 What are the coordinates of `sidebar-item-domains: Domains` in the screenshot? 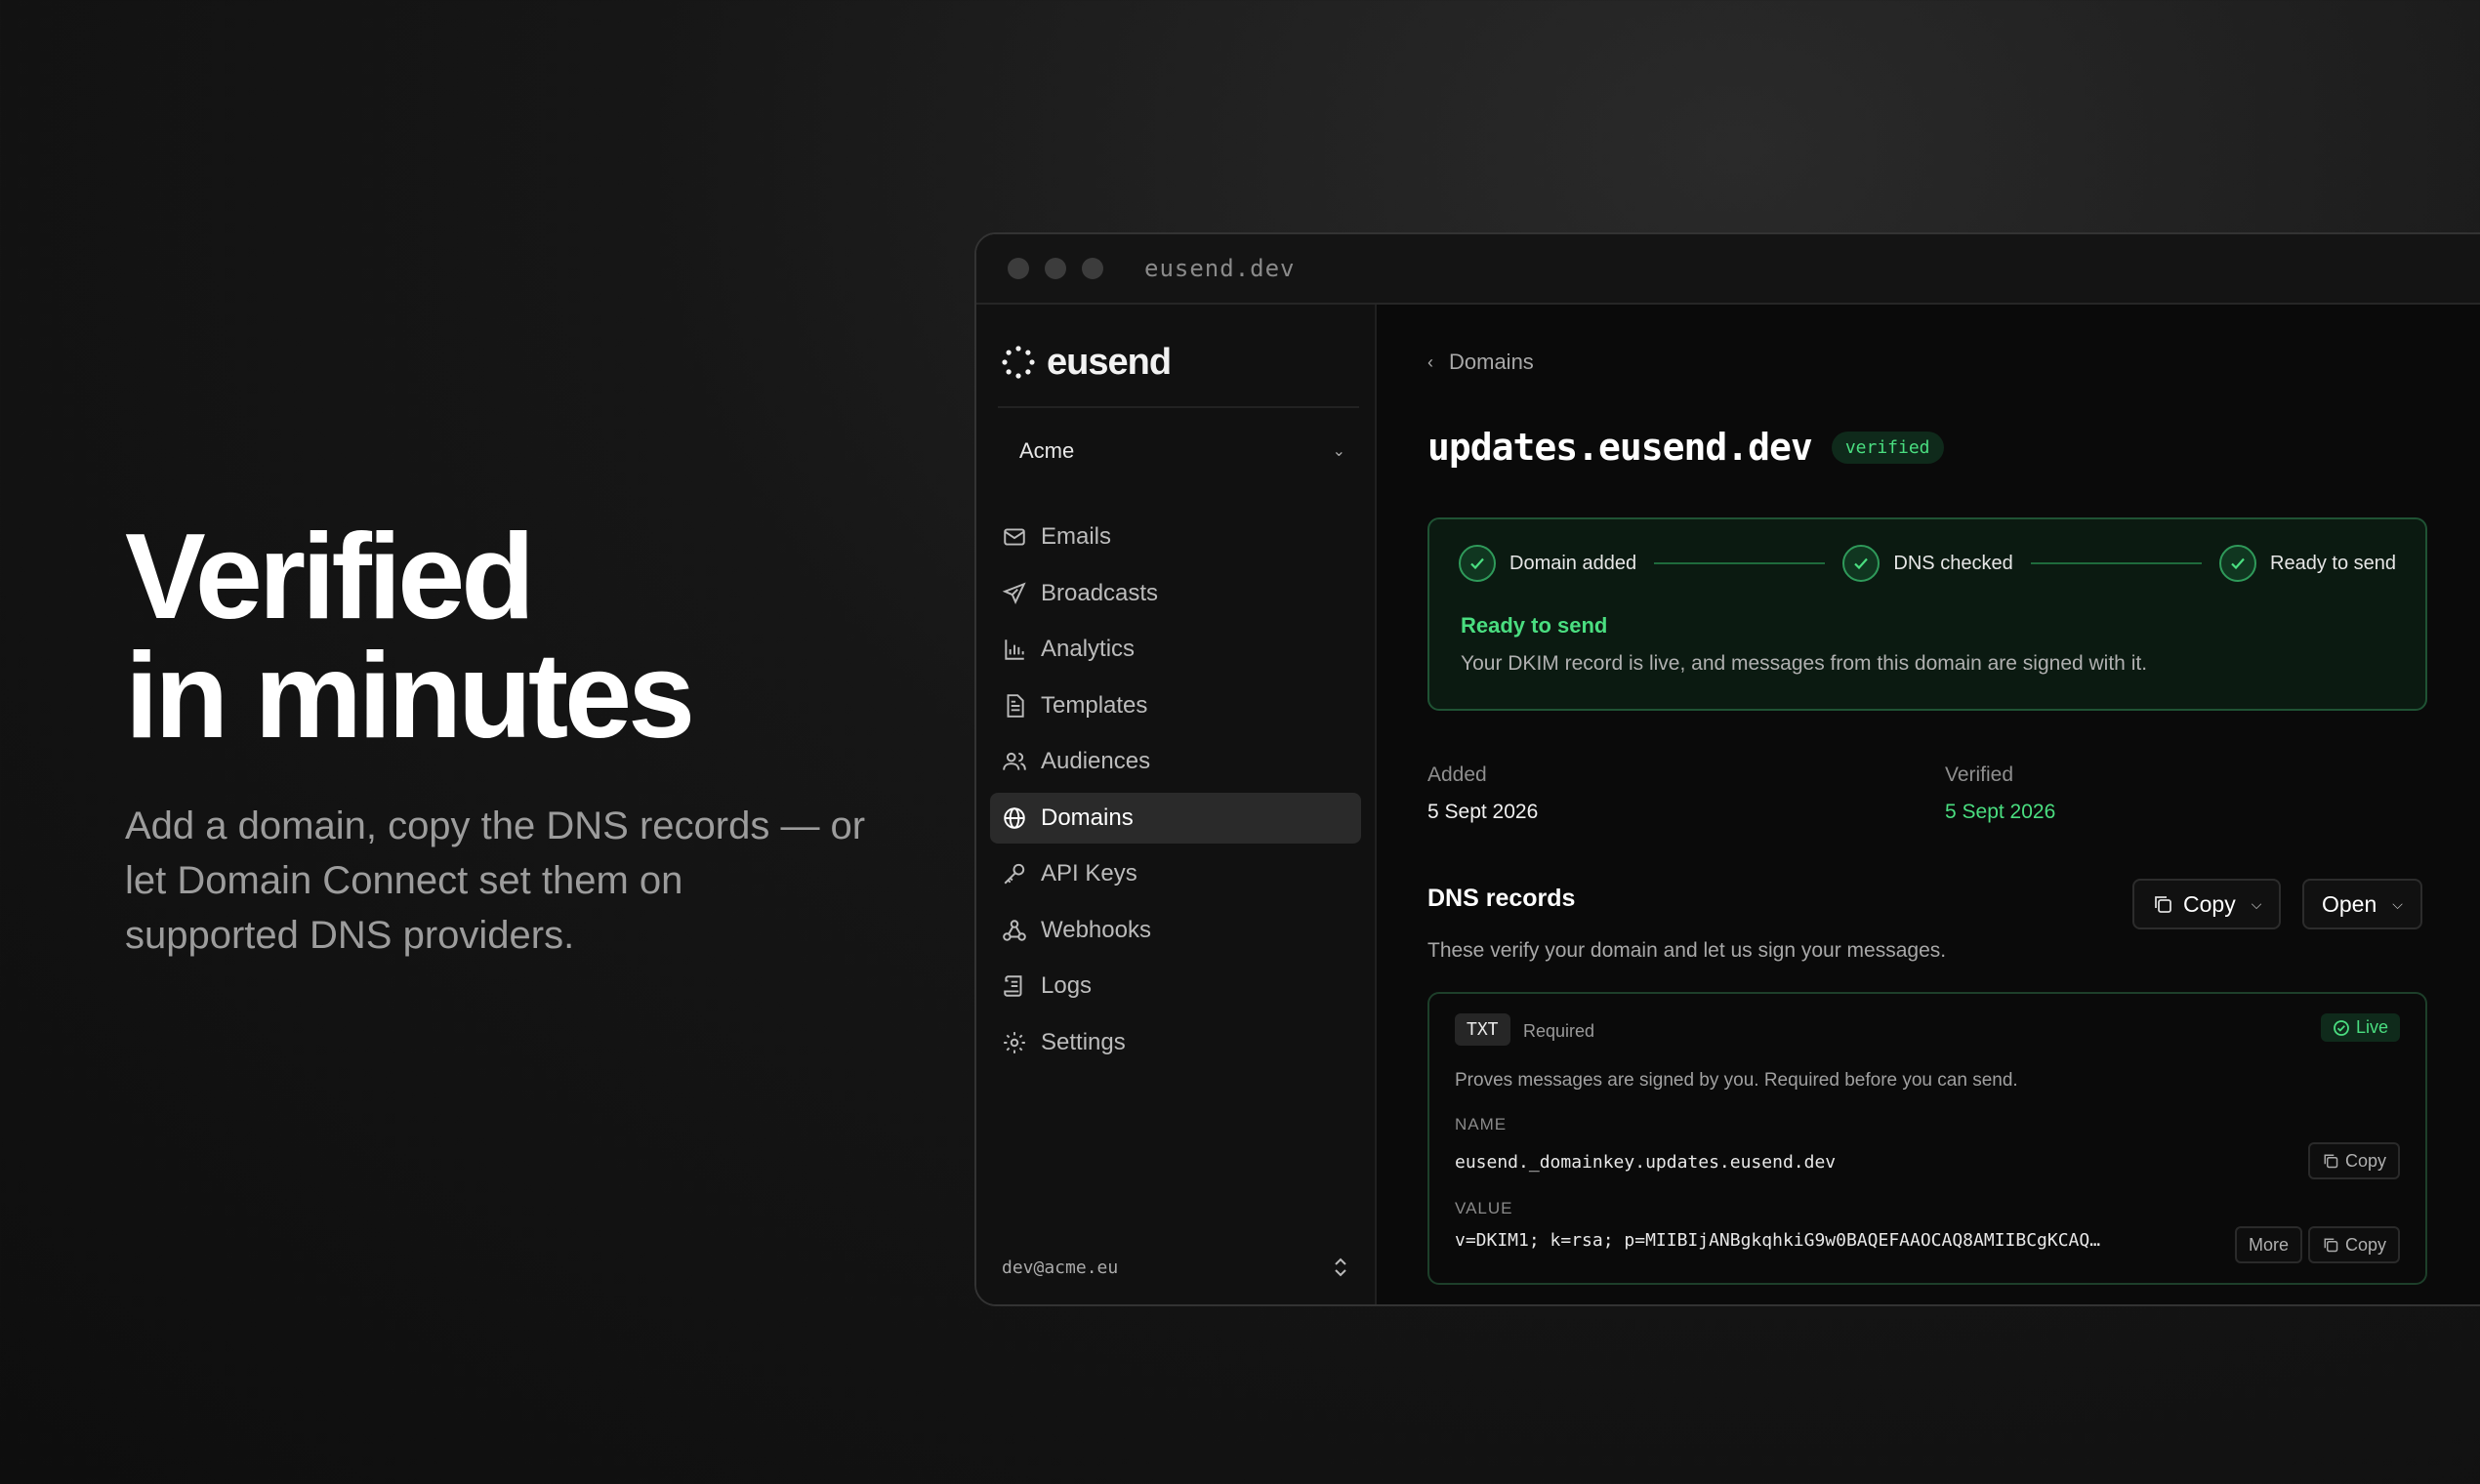 It's located at (1175, 818).